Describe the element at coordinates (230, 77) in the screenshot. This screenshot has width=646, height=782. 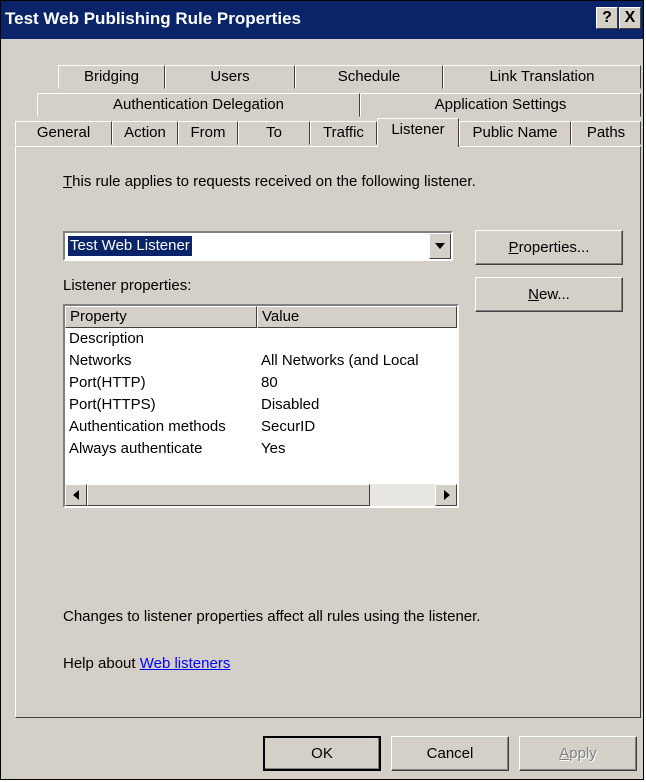
I see `tab-users: Users` at that location.